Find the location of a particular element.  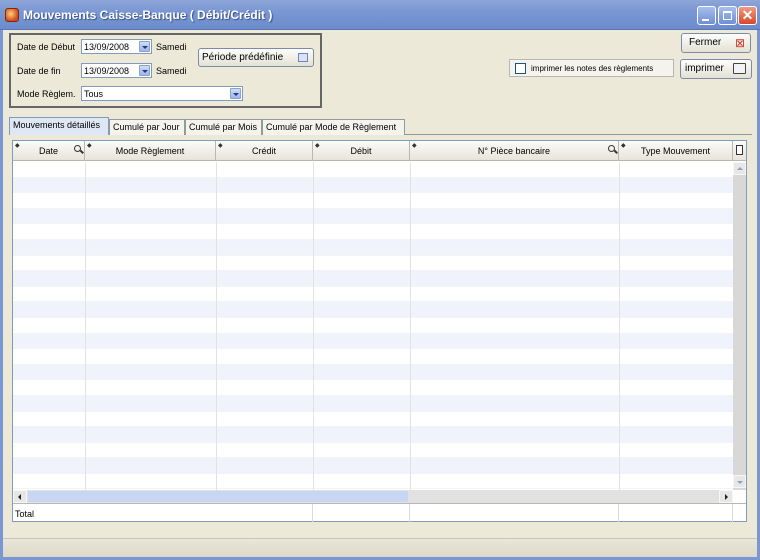

maximize-button is located at coordinates (727, 15).